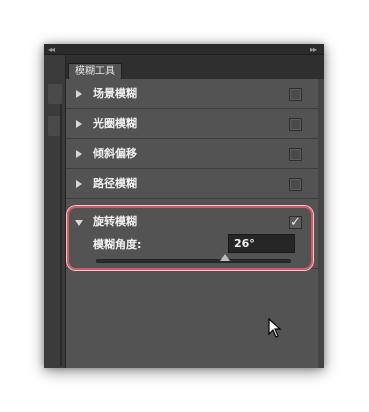 This screenshot has height=412, width=369. What do you see at coordinates (190, 238) in the screenshot?
I see `highlight-box` at bounding box center [190, 238].